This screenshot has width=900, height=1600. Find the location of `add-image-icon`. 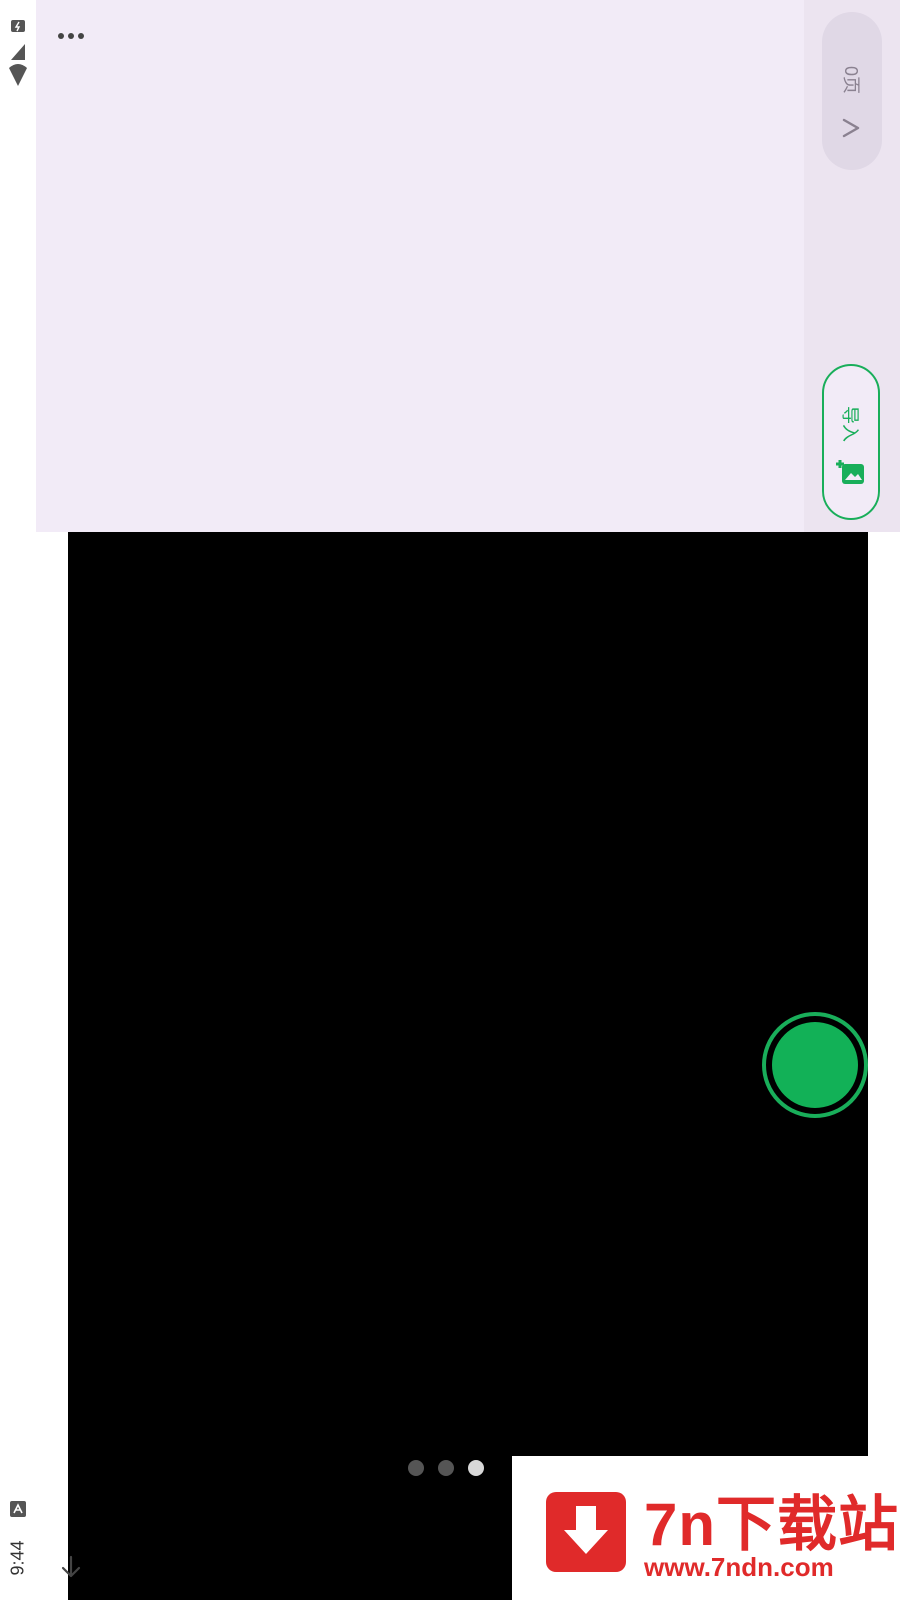

add-image-icon is located at coordinates (850, 472).